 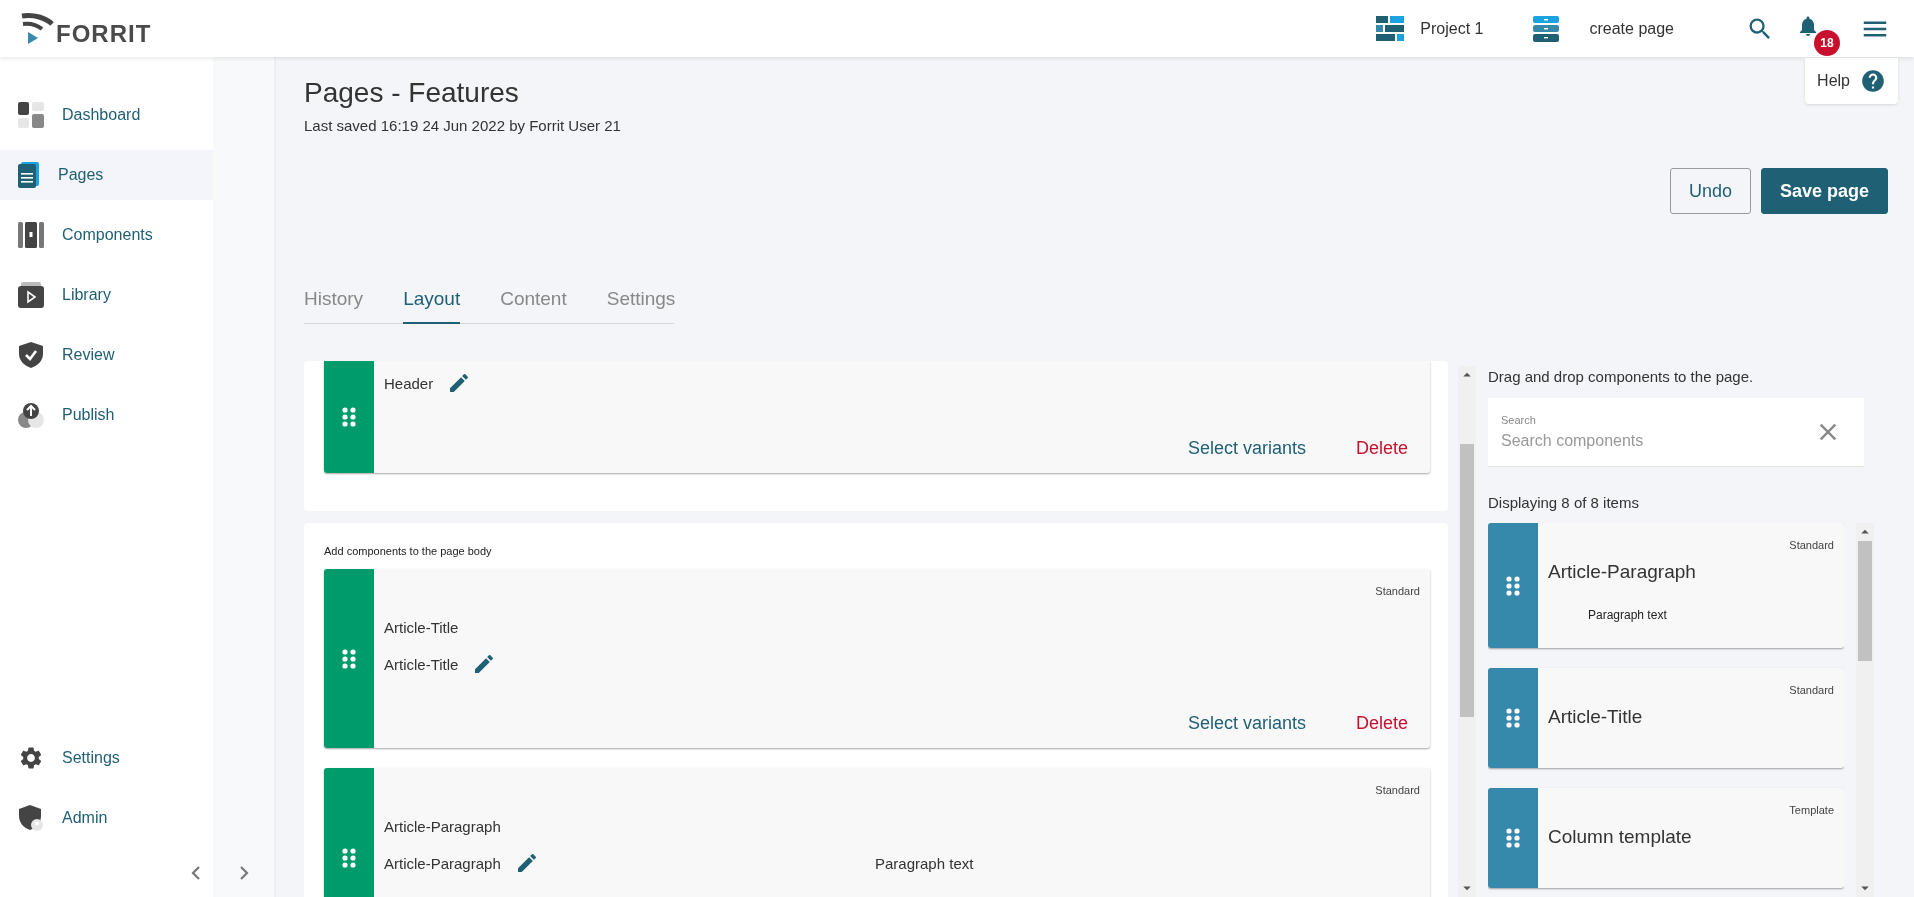 I want to click on last-saved-text: Last saved 16:19 24 Jun 2022 by Forrit User 21, so click(x=463, y=125).